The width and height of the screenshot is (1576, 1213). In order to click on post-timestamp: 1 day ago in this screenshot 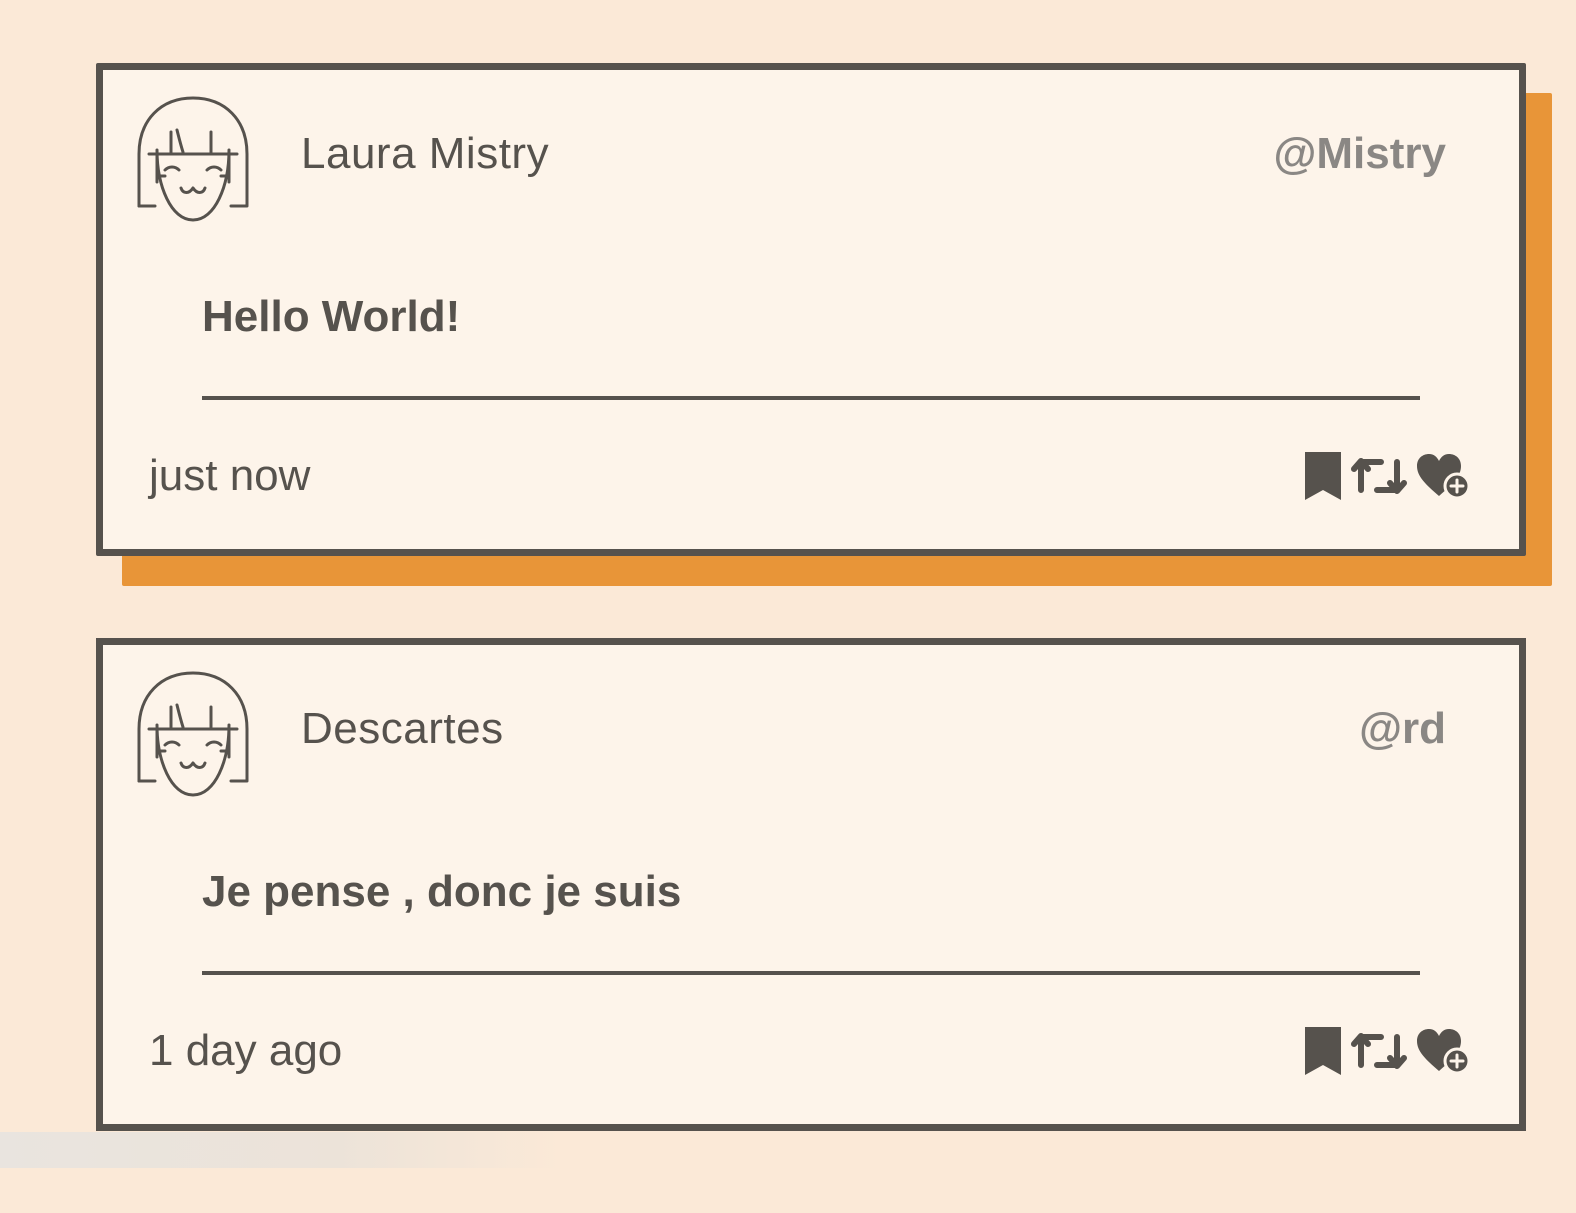, I will do `click(246, 1050)`.